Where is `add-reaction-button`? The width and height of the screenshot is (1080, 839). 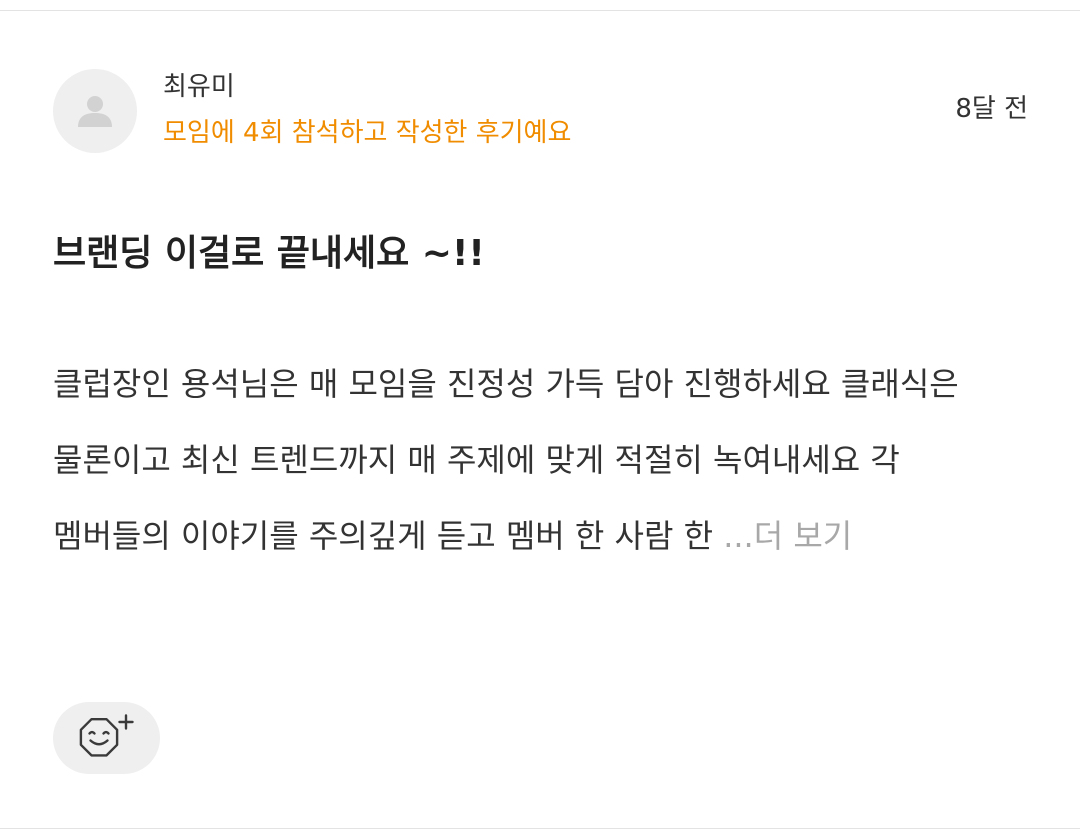 add-reaction-button is located at coordinates (106, 738).